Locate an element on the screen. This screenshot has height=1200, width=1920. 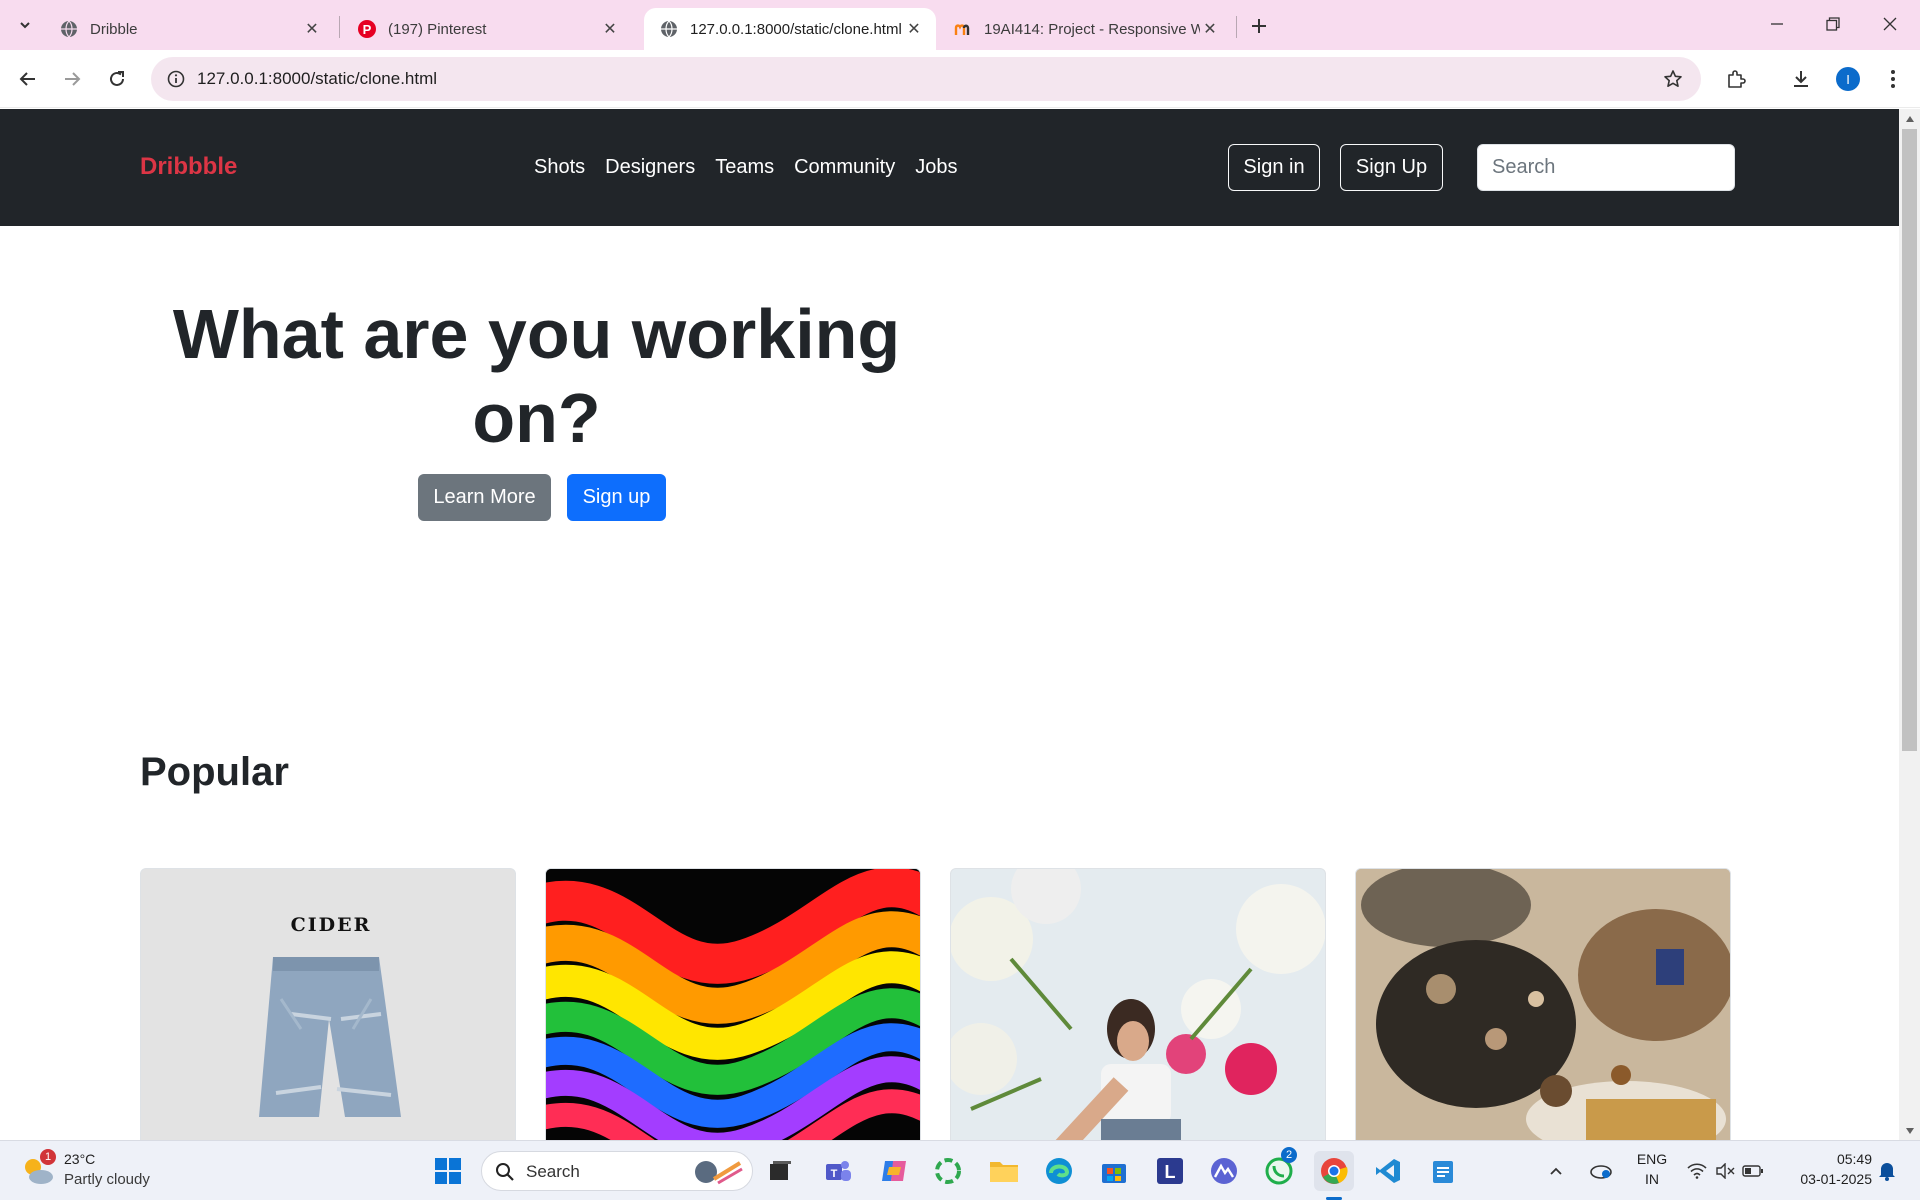
show-hidden-icons-button is located at coordinates (1556, 1171).